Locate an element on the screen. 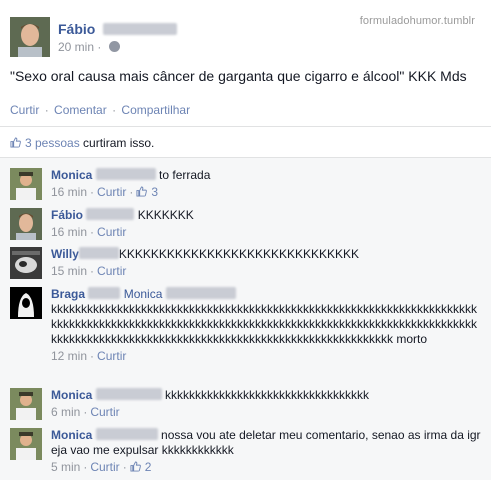  comment-like-count: 3 is located at coordinates (154, 192).